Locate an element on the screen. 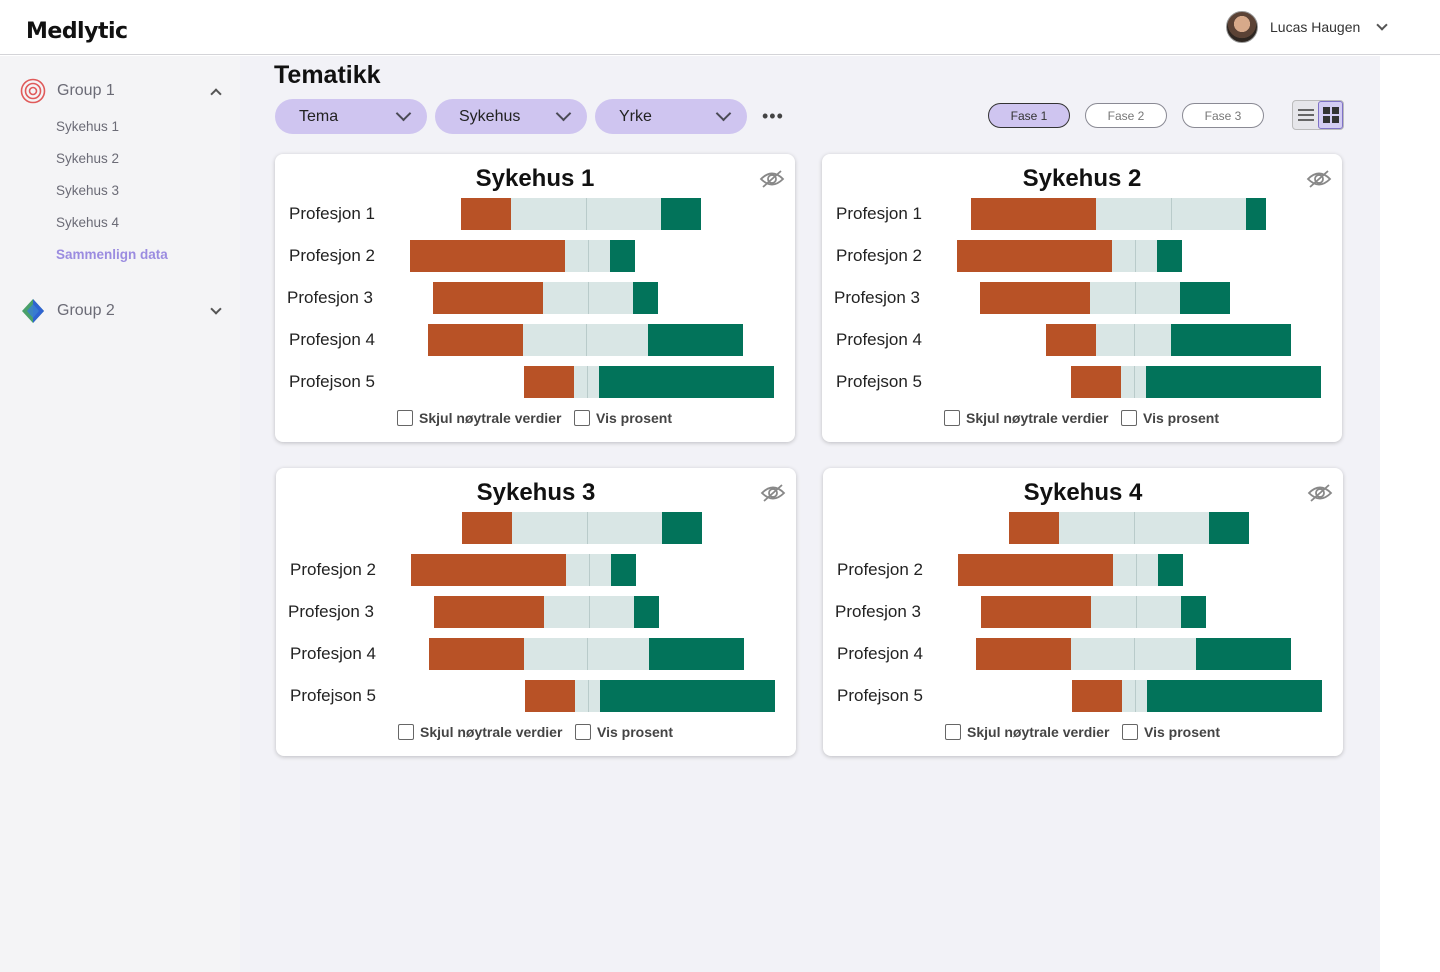  logo: Medlytic is located at coordinates (77, 29).